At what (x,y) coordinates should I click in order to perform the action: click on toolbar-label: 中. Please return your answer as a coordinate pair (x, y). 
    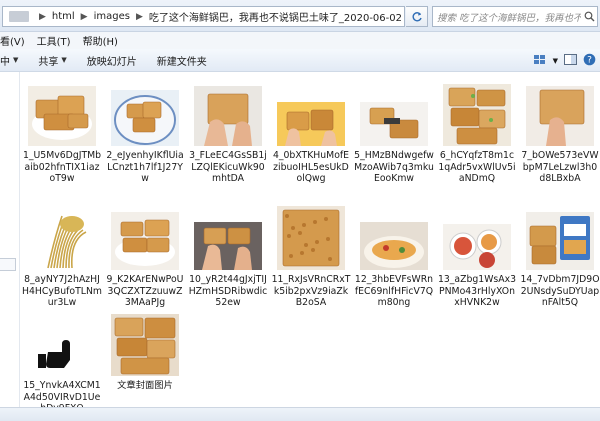
    Looking at the image, I should click on (5, 62).